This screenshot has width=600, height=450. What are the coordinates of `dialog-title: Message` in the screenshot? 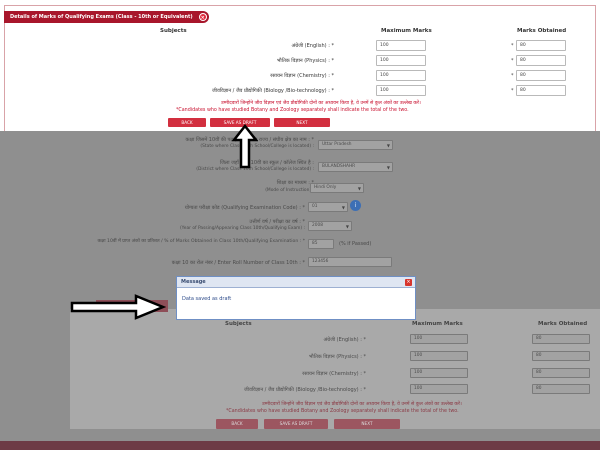 It's located at (193, 282).